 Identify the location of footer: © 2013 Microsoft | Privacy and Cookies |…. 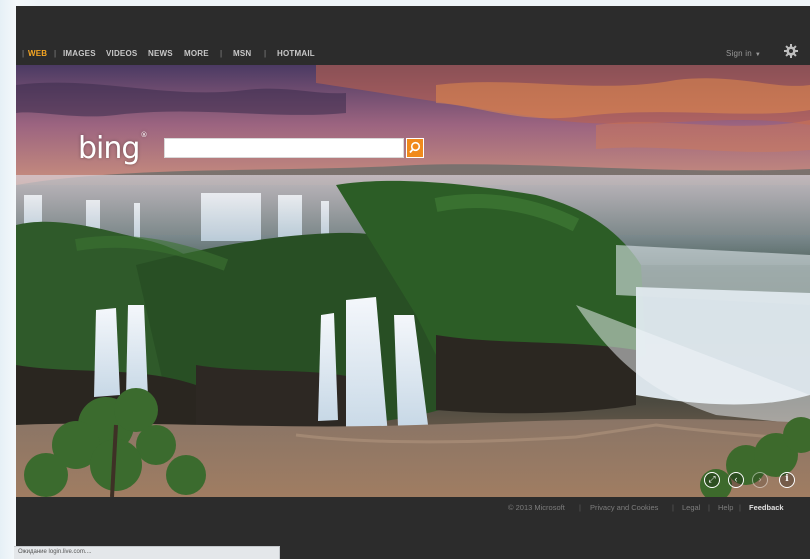
(413, 511).